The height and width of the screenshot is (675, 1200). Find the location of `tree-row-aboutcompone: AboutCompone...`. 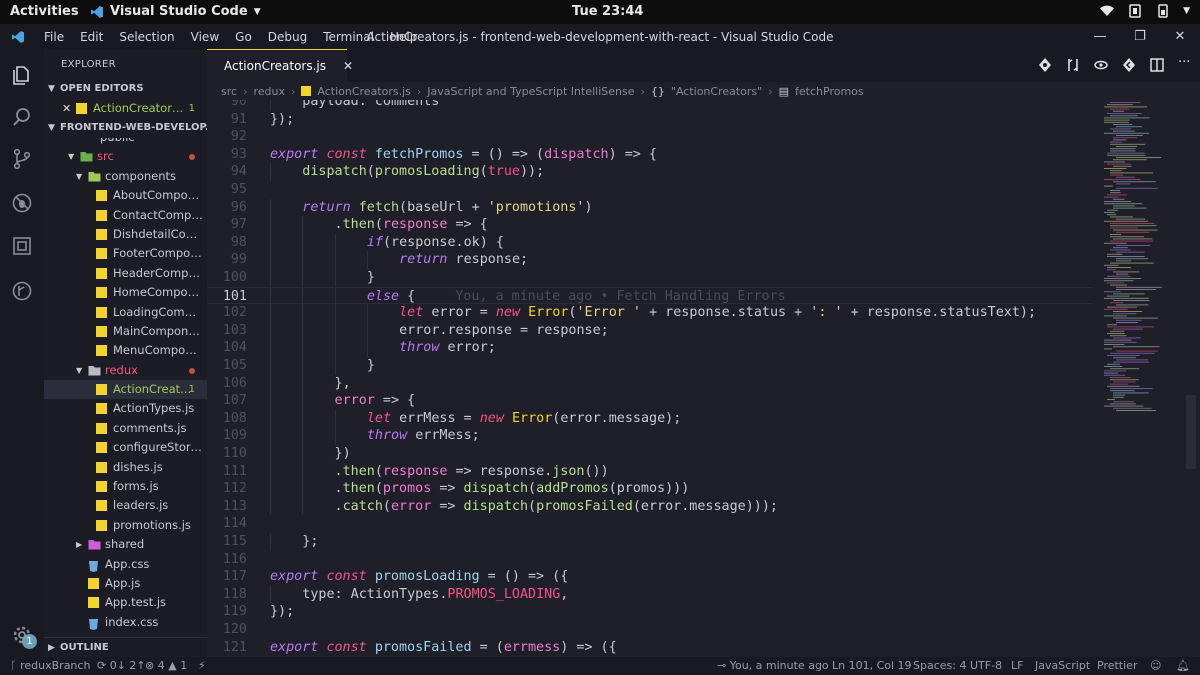

tree-row-aboutcompone: AboutCompone... is located at coordinates (125, 195).